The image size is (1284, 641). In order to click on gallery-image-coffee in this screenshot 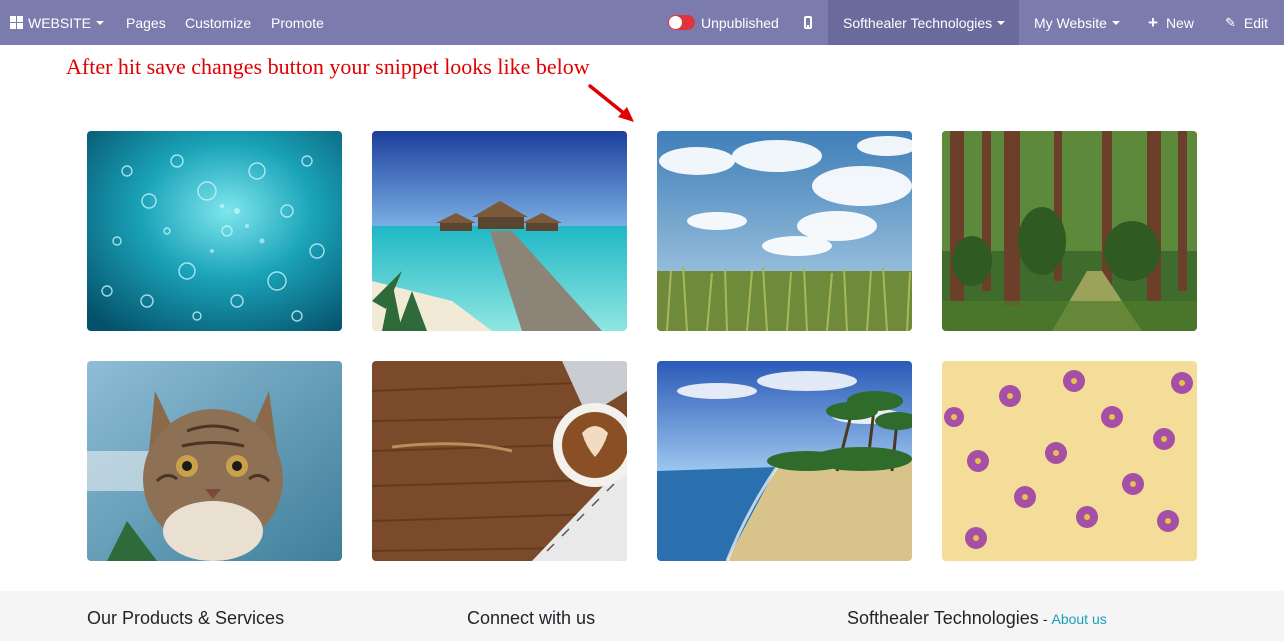, I will do `click(499, 461)`.